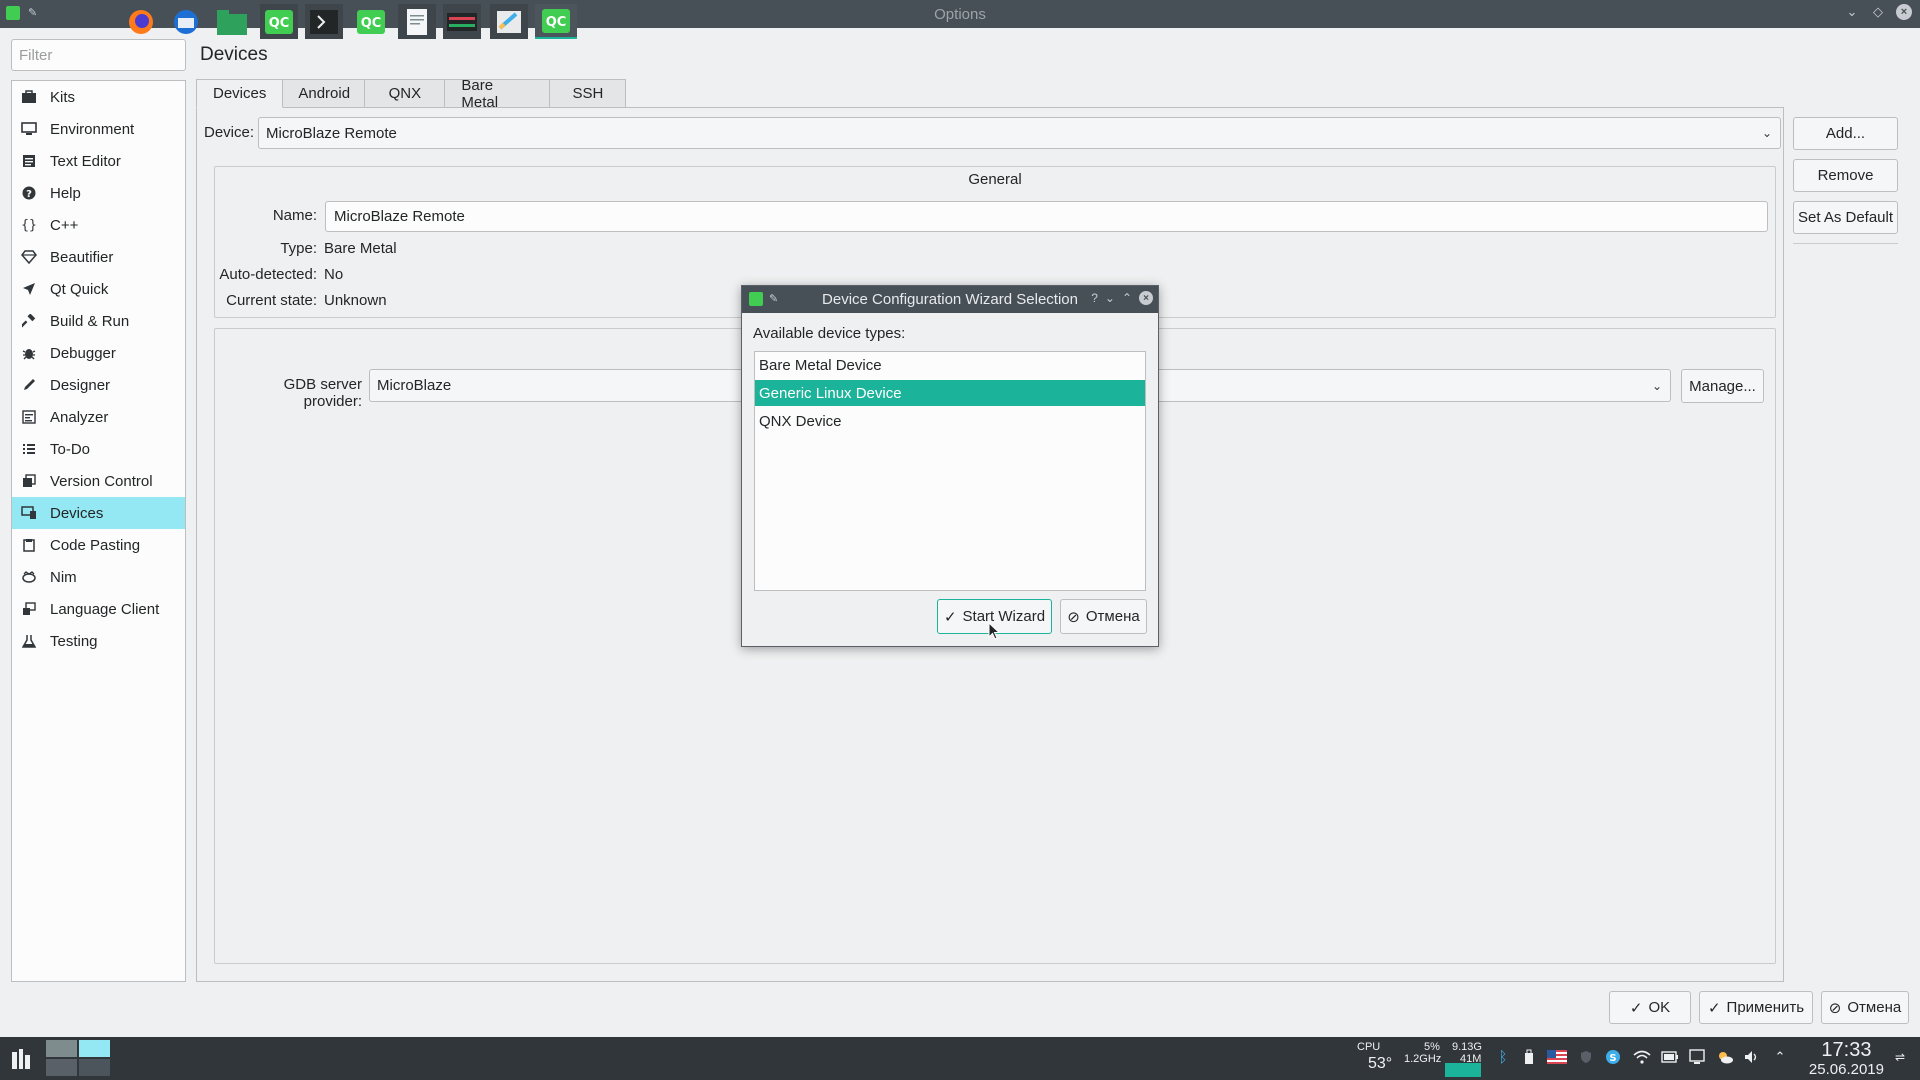  Describe the element at coordinates (232, 21) in the screenshot. I see `file-manager-icon` at that location.